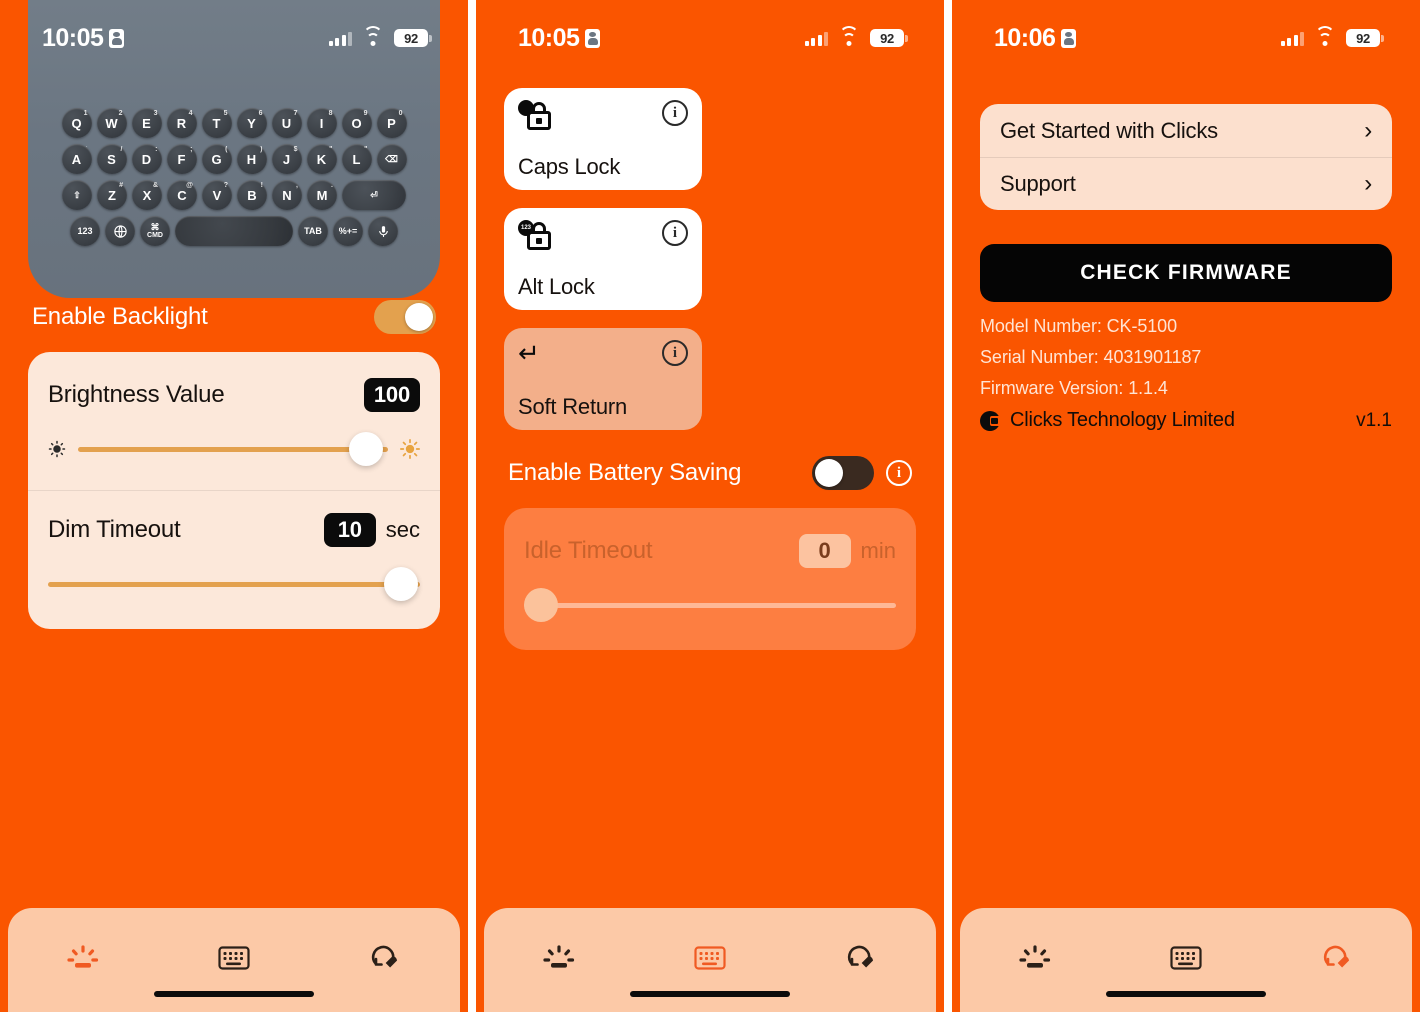  What do you see at coordinates (85, 113) in the screenshot?
I see `key-sup: 1` at bounding box center [85, 113].